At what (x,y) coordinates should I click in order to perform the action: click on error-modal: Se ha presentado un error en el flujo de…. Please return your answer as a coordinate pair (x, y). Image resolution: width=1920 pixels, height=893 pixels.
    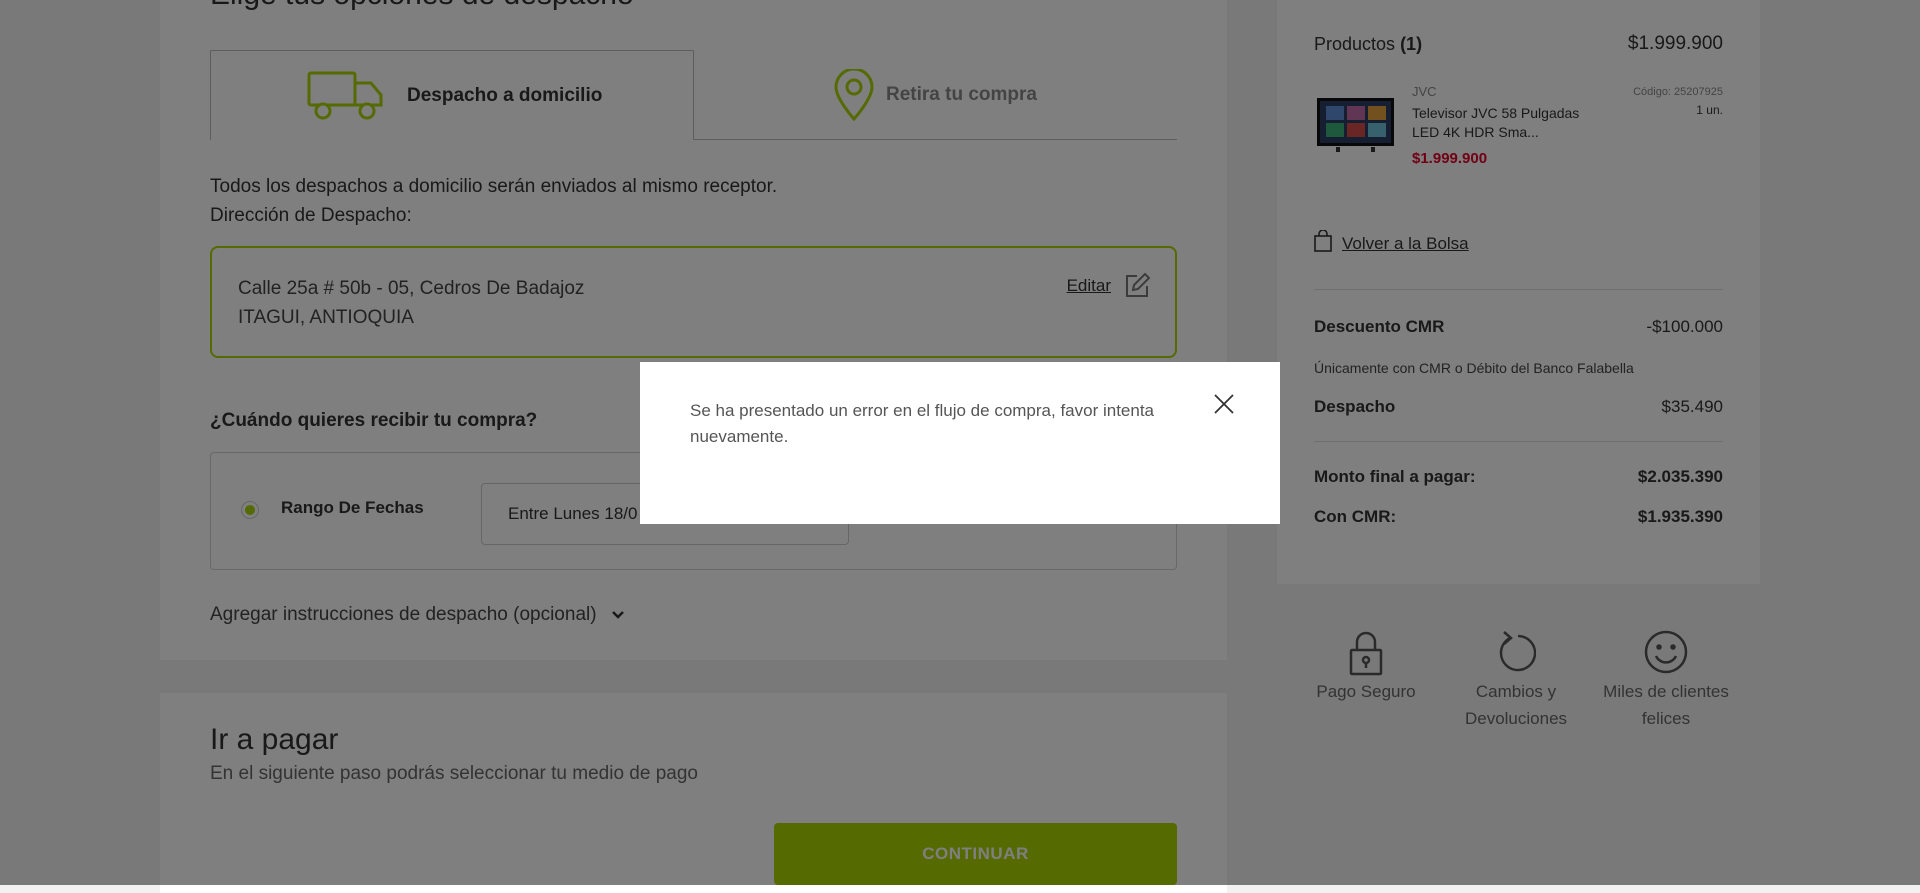
    Looking at the image, I should click on (960, 443).